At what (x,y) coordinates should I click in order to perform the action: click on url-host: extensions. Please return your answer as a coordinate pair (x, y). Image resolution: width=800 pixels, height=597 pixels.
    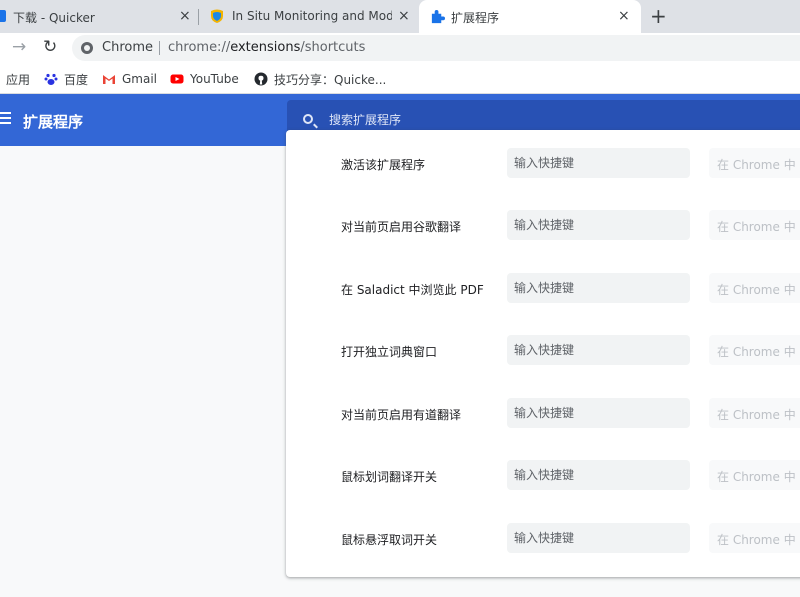
    Looking at the image, I should click on (265, 47).